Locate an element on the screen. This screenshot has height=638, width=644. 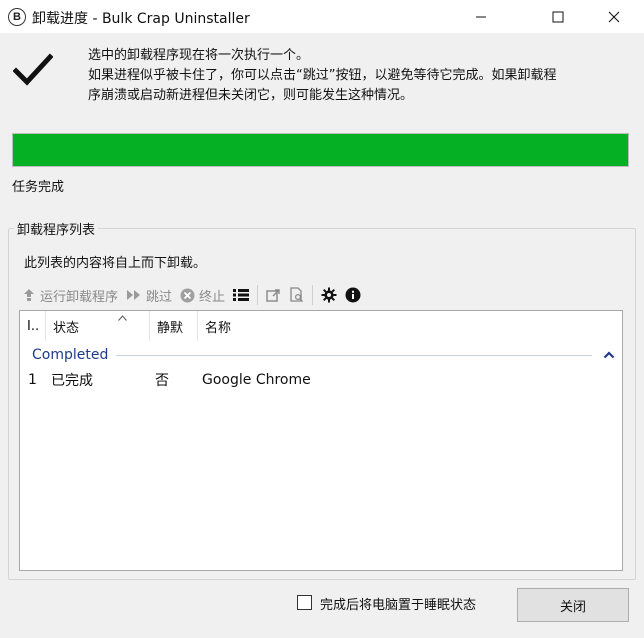
column-header-index: I.. is located at coordinates (33, 326).